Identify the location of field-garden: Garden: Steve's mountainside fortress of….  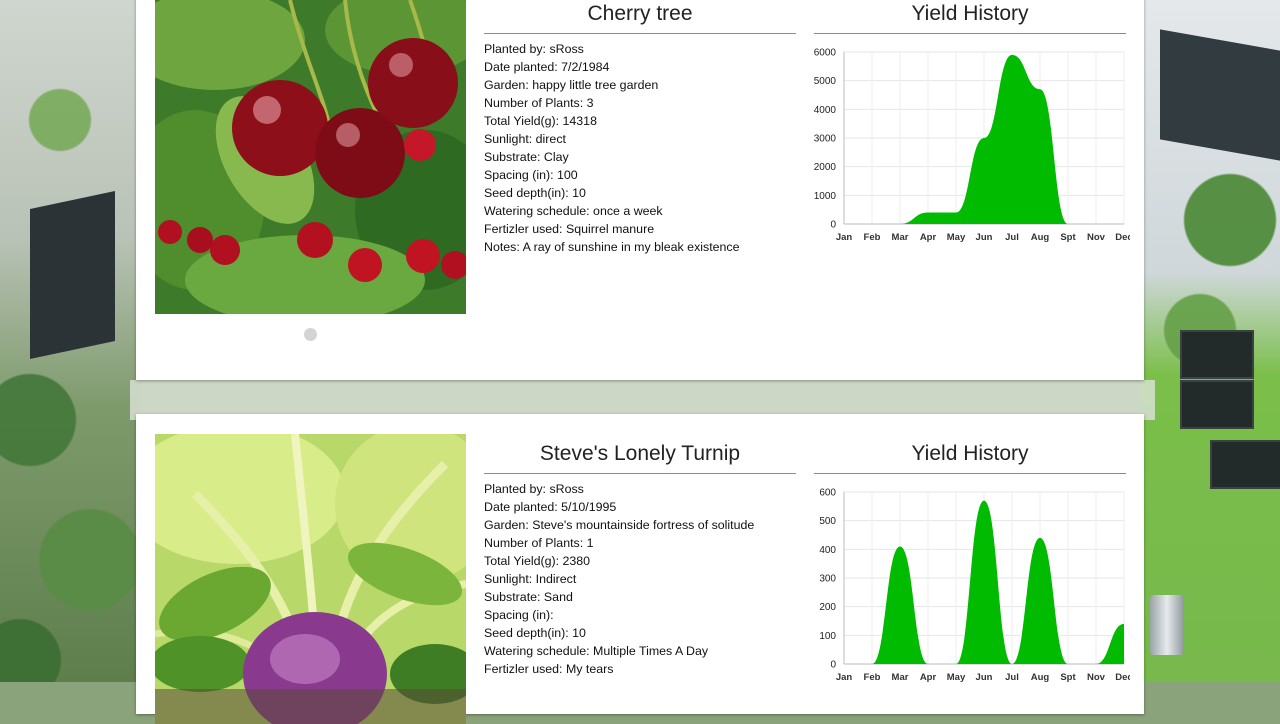
(619, 525).